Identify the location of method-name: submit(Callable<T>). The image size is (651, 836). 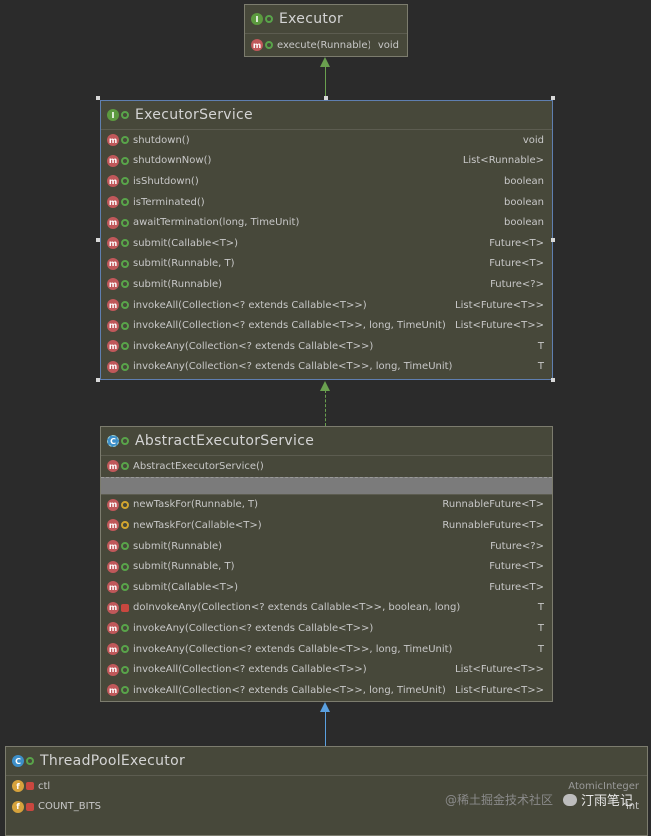
(186, 587).